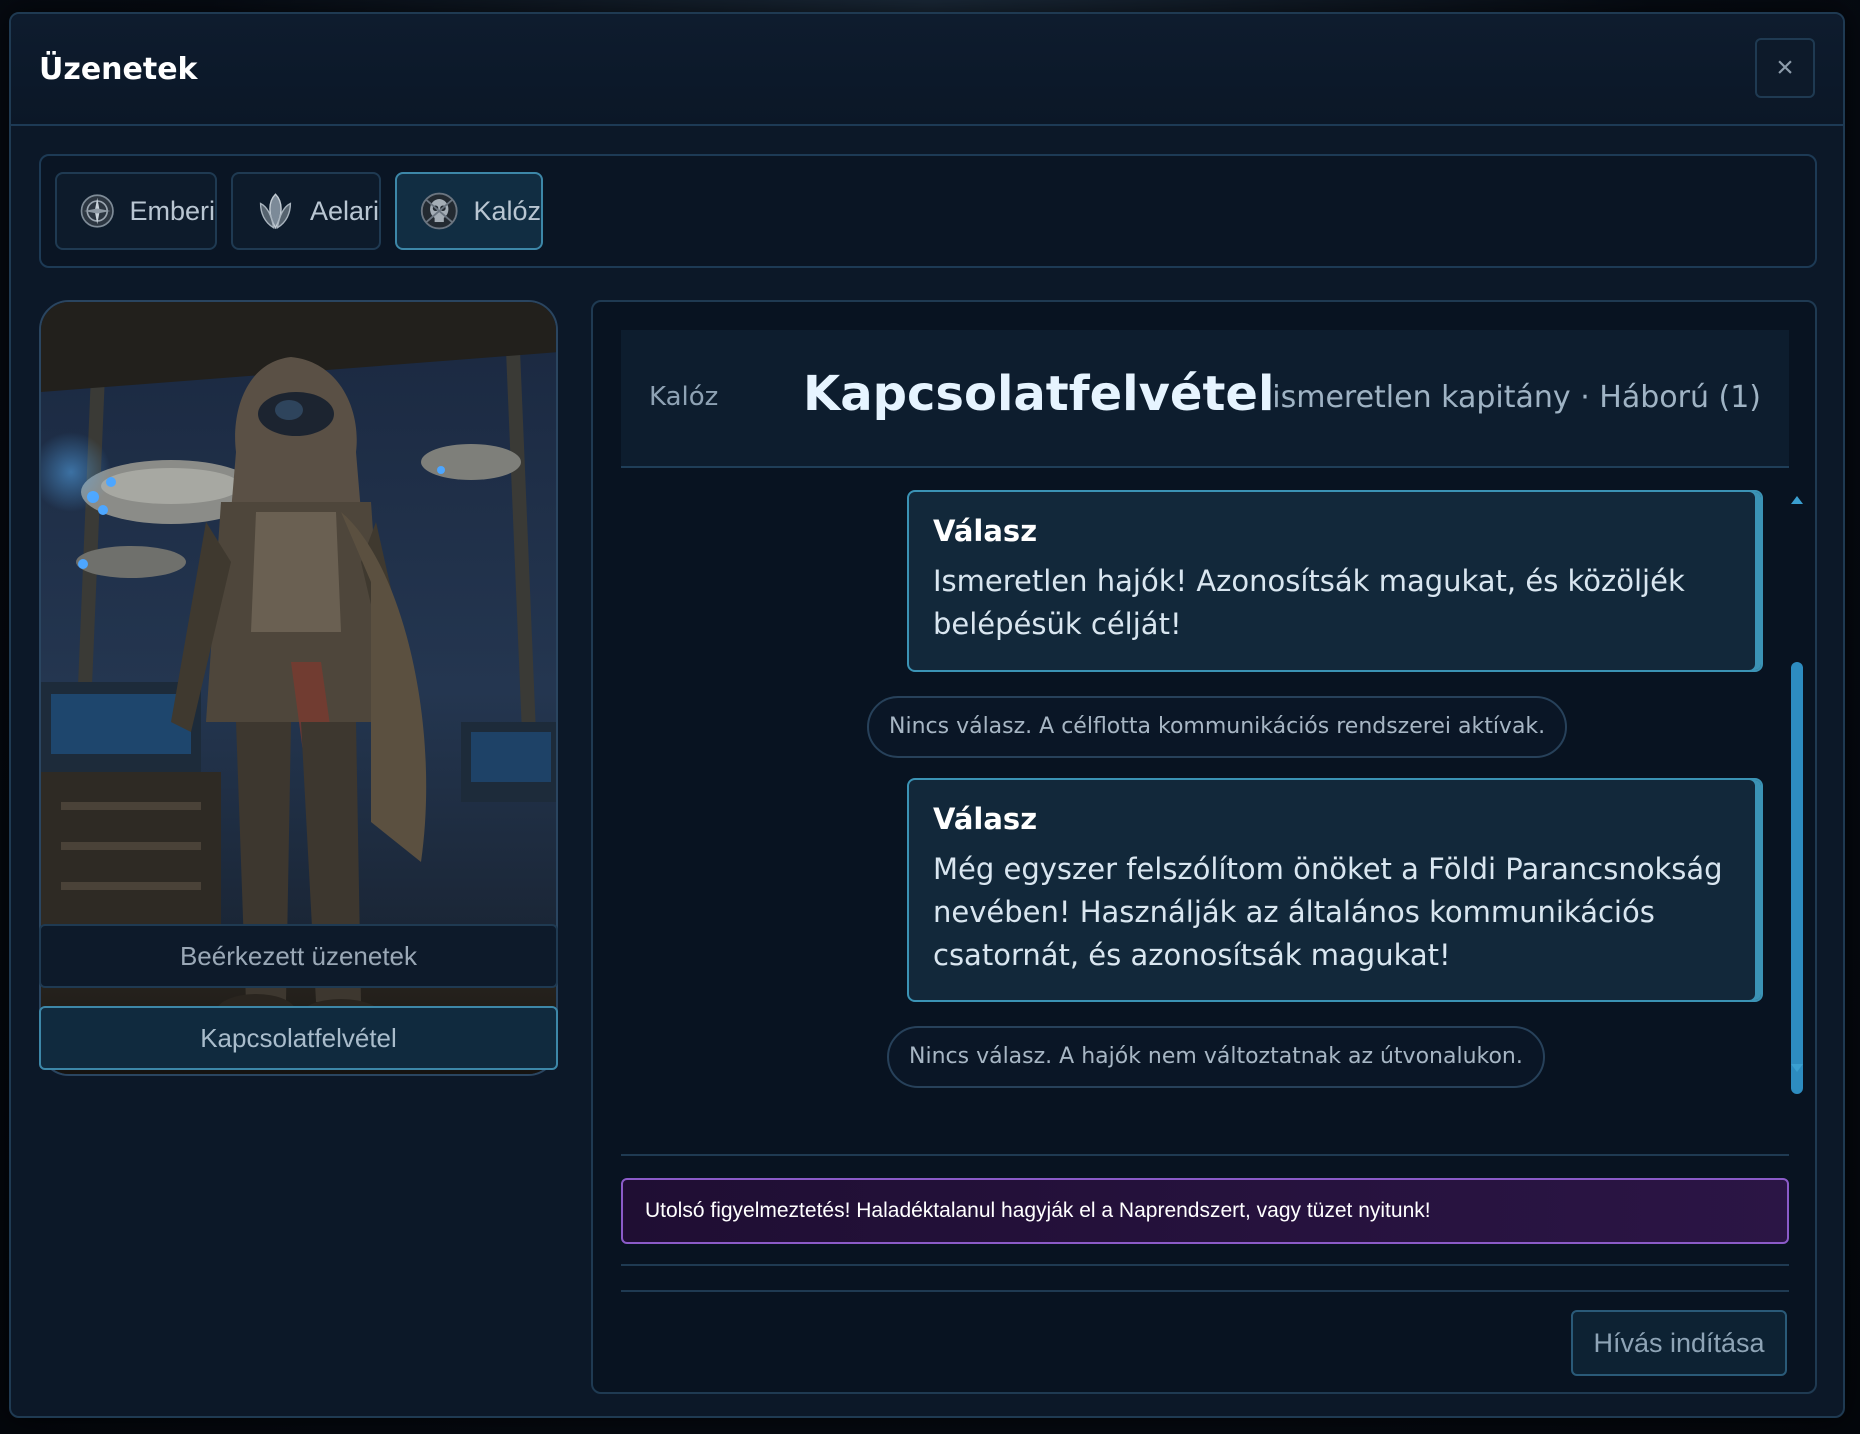 This screenshot has width=1860, height=1434. I want to click on tab-aelari: Aelari, so click(306, 211).